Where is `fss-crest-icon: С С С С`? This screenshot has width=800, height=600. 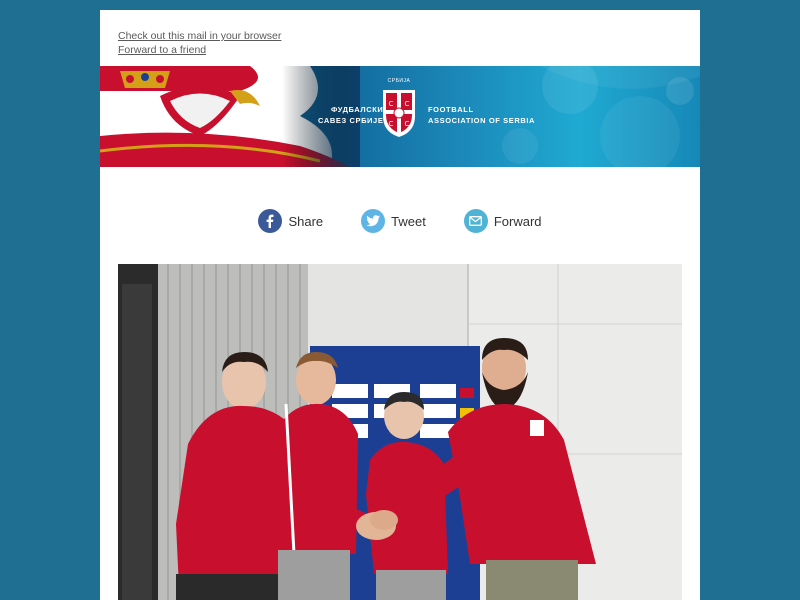 fss-crest-icon: С С С С is located at coordinates (399, 113).